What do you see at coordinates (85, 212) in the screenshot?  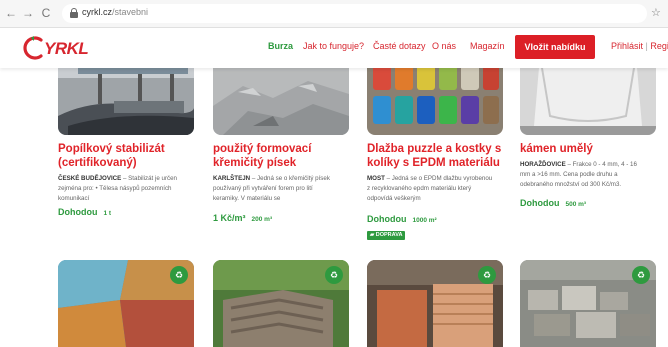 I see `listing-price: Dohodou 1 t` at bounding box center [85, 212].